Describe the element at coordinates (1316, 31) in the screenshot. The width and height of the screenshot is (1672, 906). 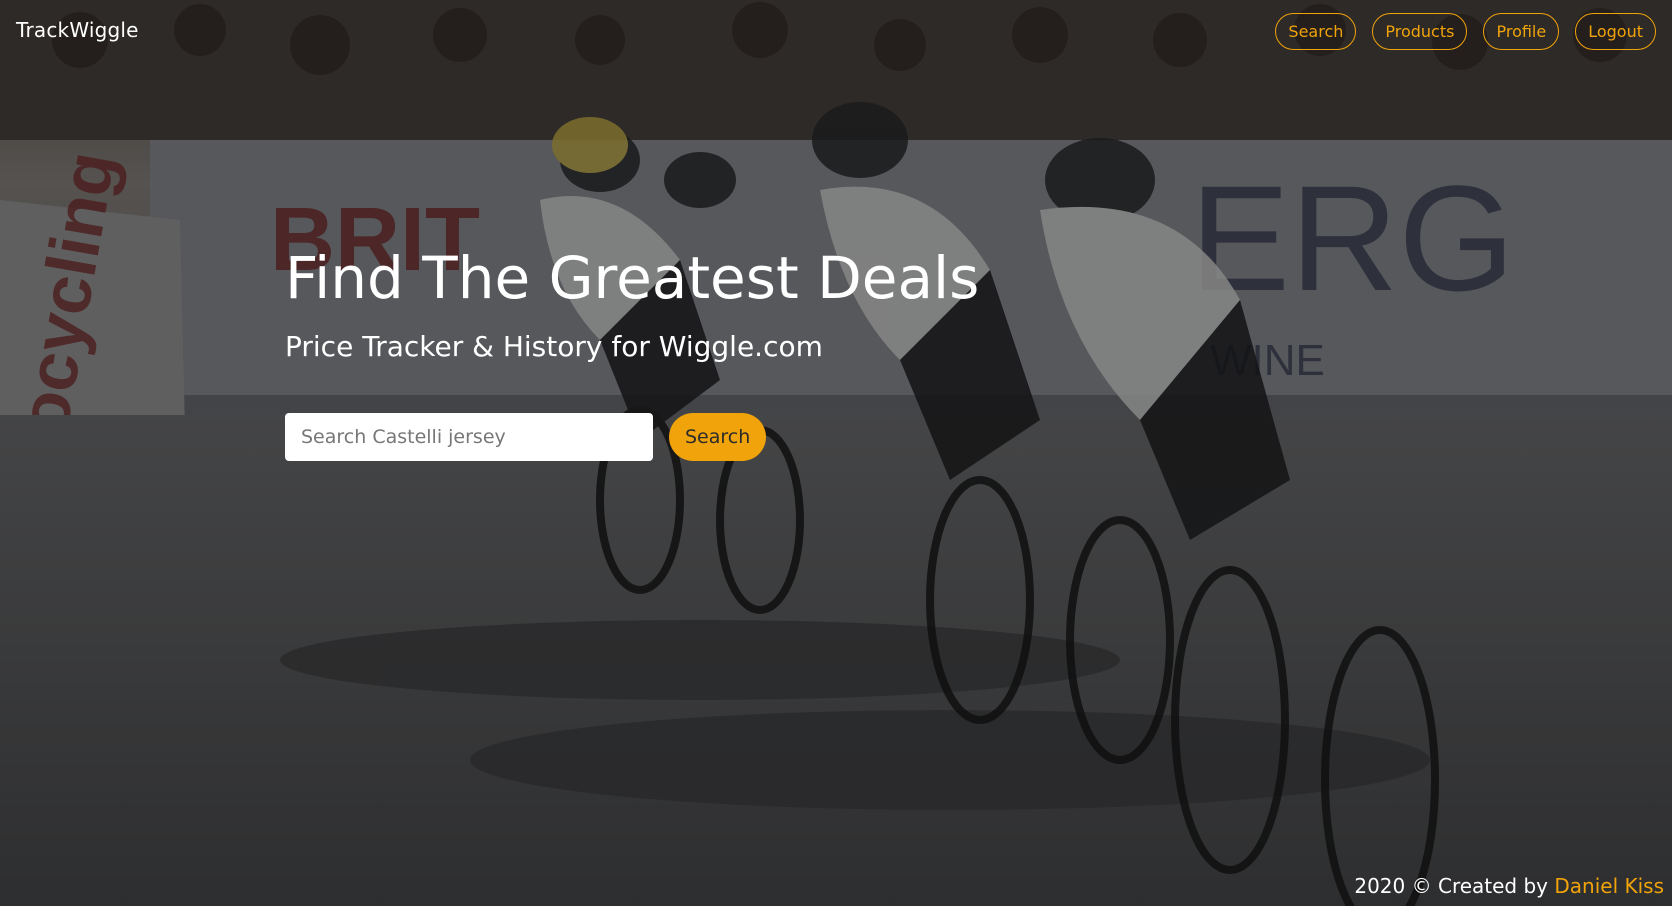
I see `nav-search-button: Search` at that location.